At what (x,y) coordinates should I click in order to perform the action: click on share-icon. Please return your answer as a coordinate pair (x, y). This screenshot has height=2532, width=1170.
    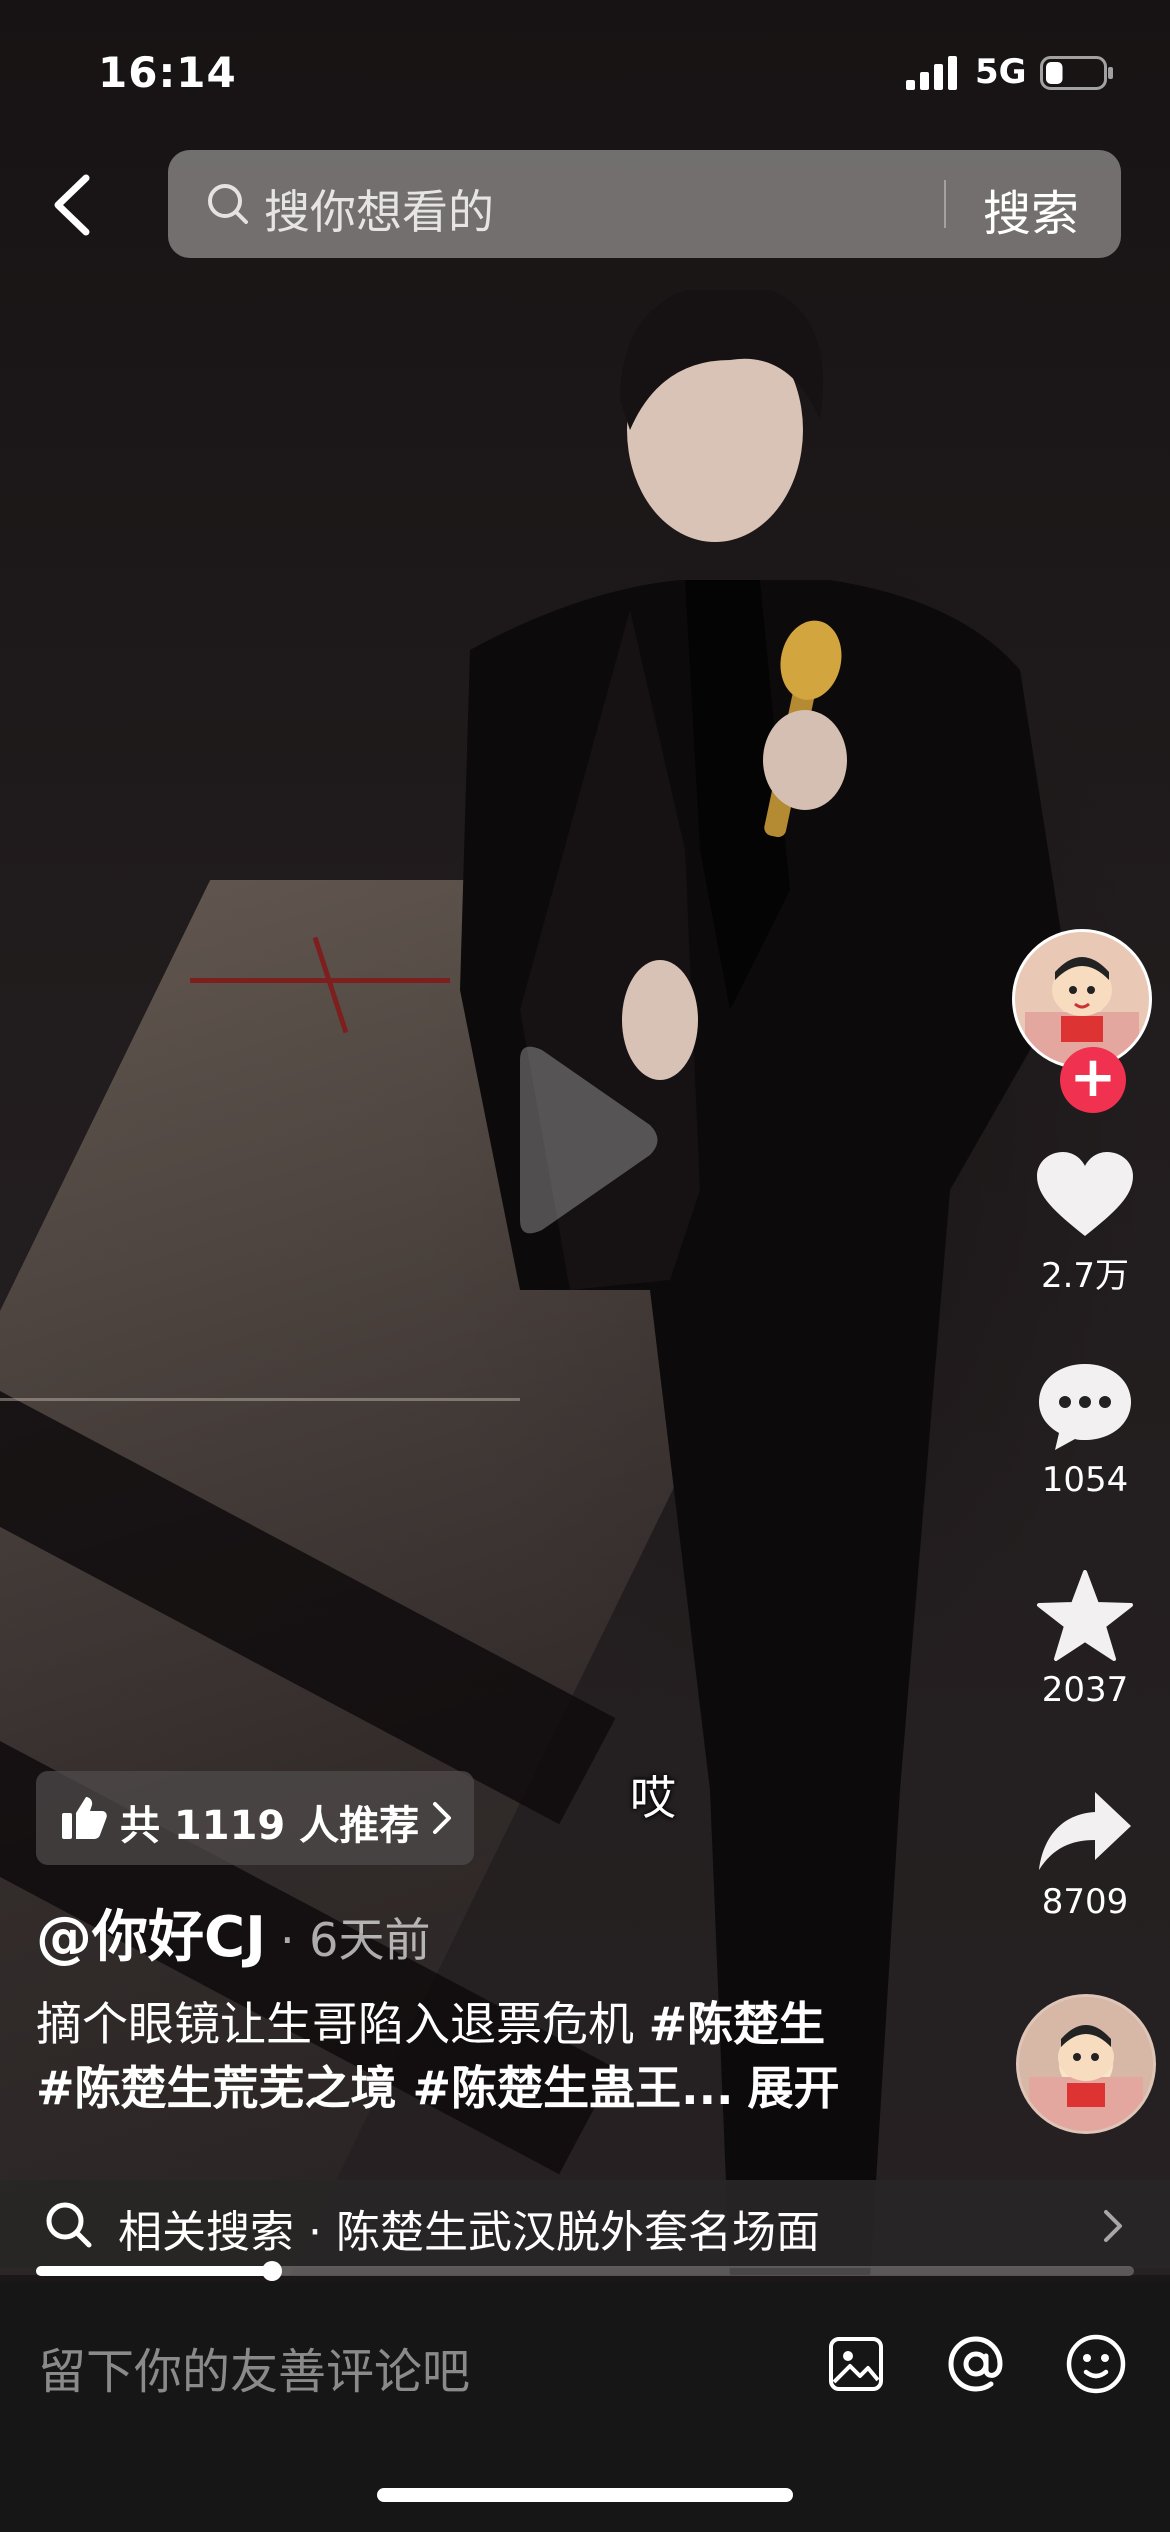
    Looking at the image, I should click on (1085, 1831).